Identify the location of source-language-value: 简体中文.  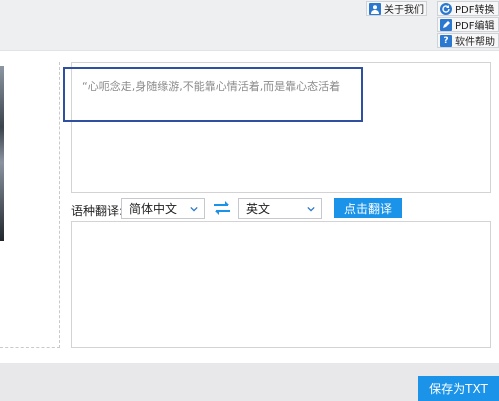
(153, 209).